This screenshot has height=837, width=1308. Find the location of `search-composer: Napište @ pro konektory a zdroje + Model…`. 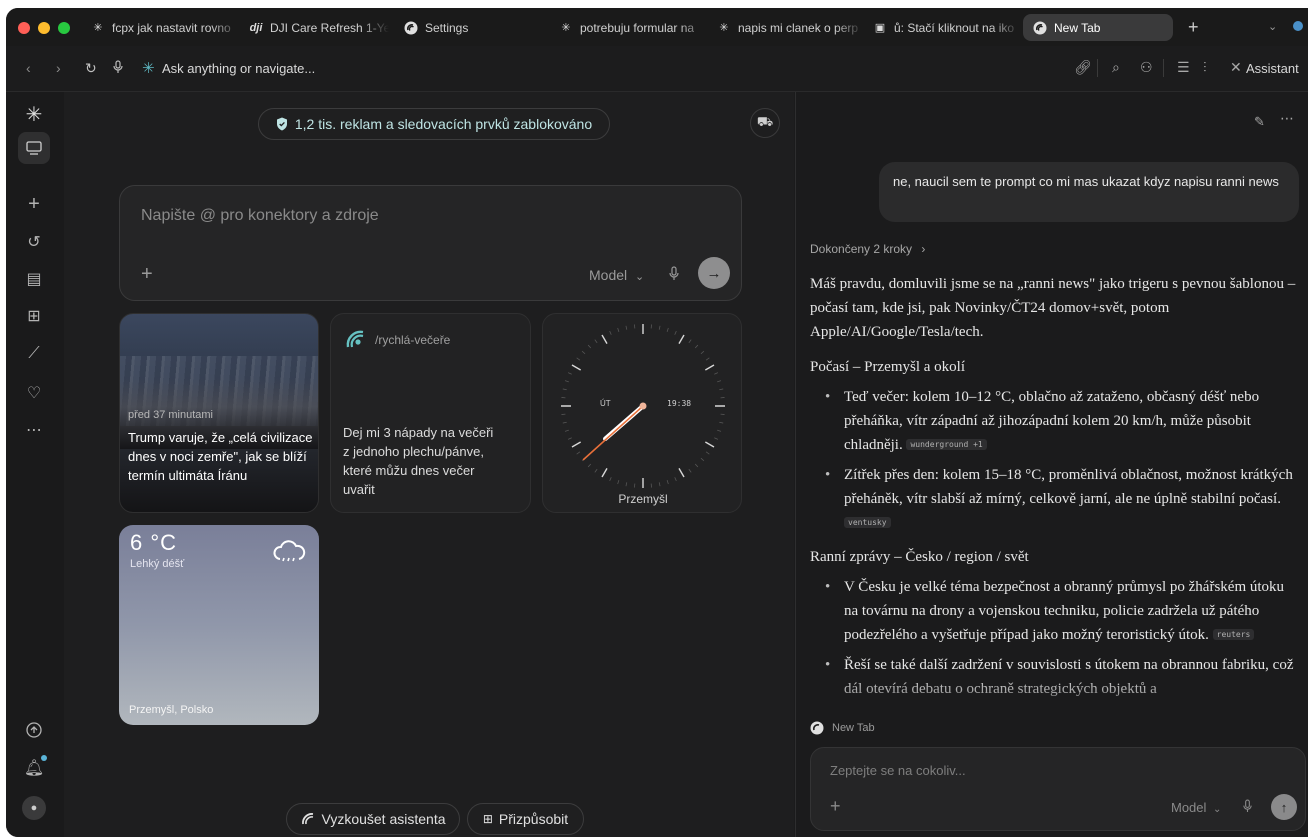

search-composer: Napište @ pro konektory a zdroje + Model… is located at coordinates (430, 243).